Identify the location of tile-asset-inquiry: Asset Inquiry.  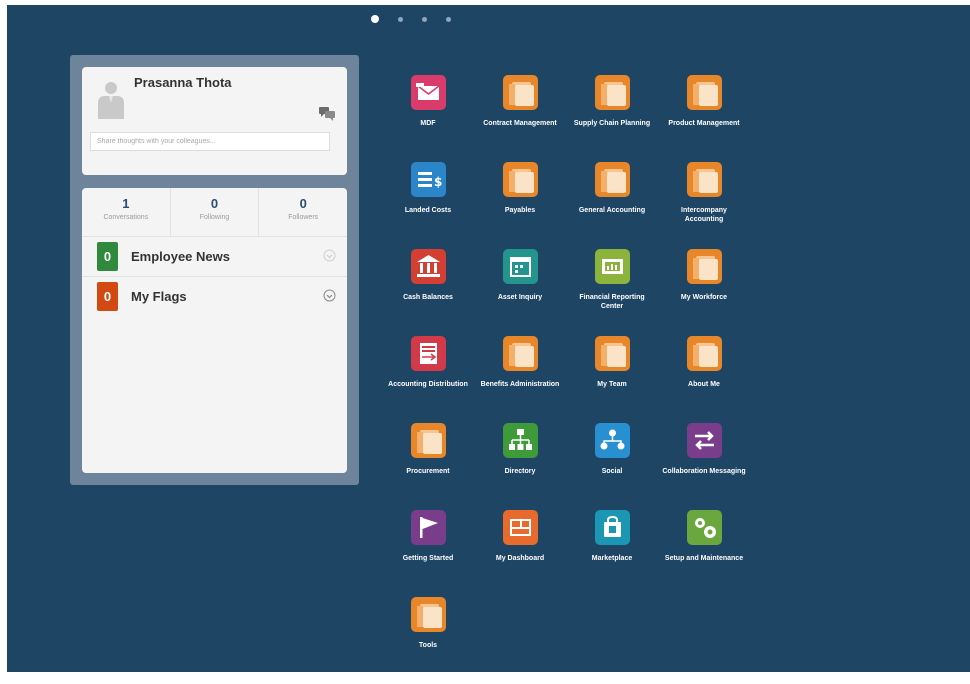
(520, 292).